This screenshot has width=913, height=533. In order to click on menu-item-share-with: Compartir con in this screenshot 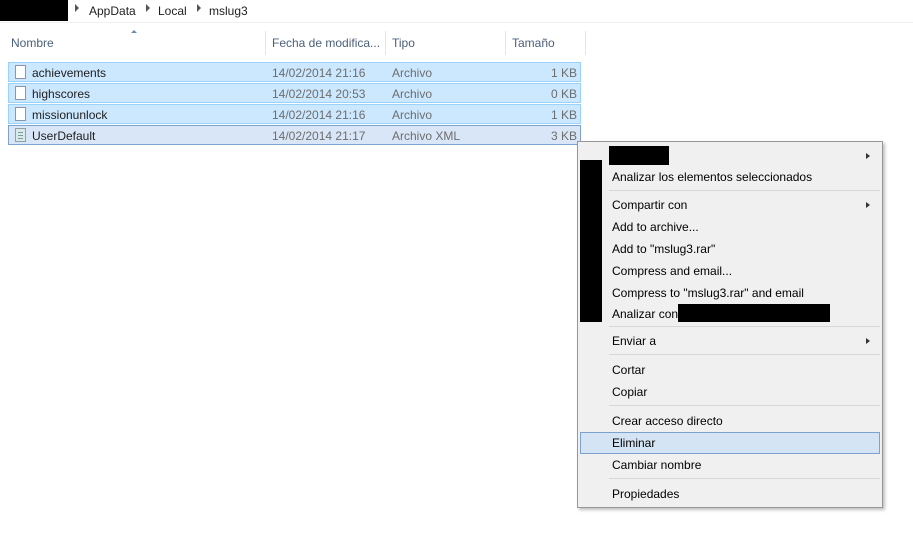, I will do `click(730, 205)`.